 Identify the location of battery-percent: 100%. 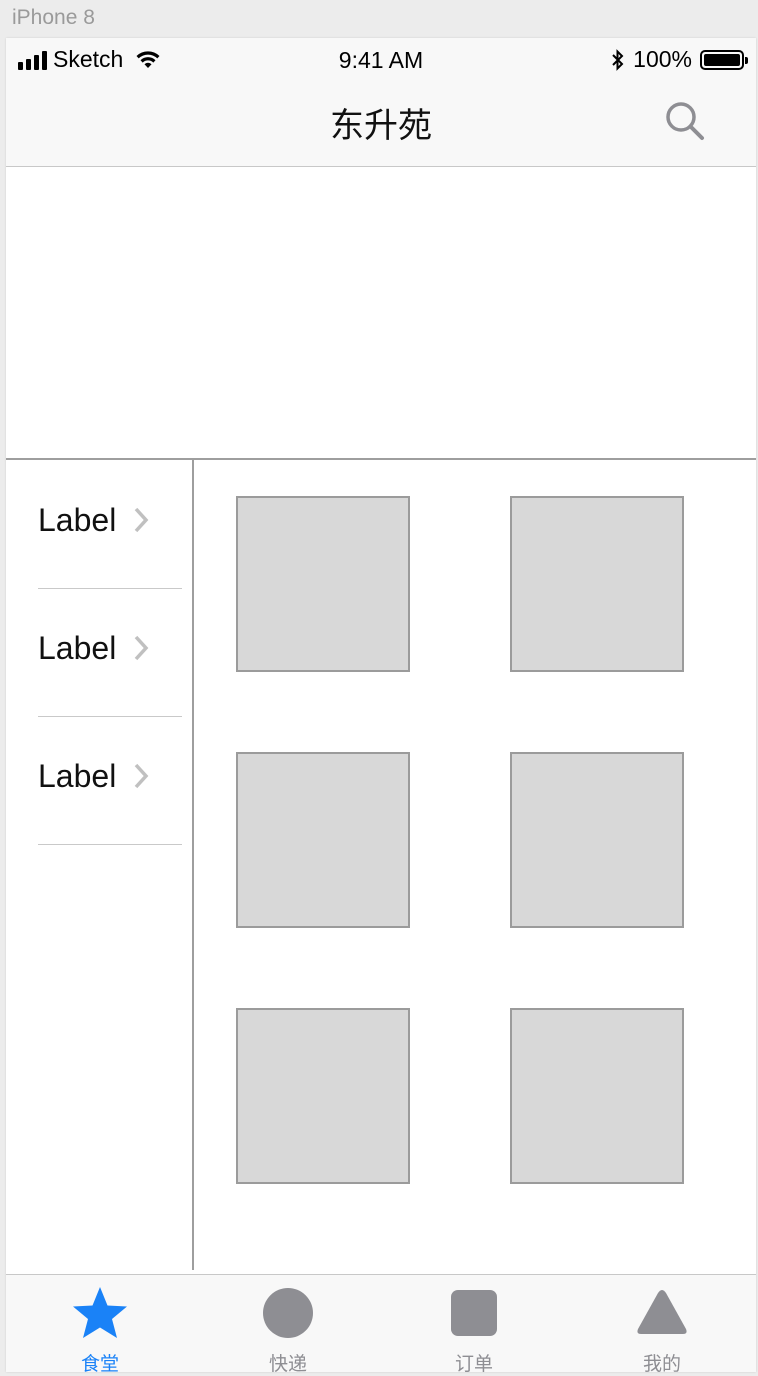
(662, 59).